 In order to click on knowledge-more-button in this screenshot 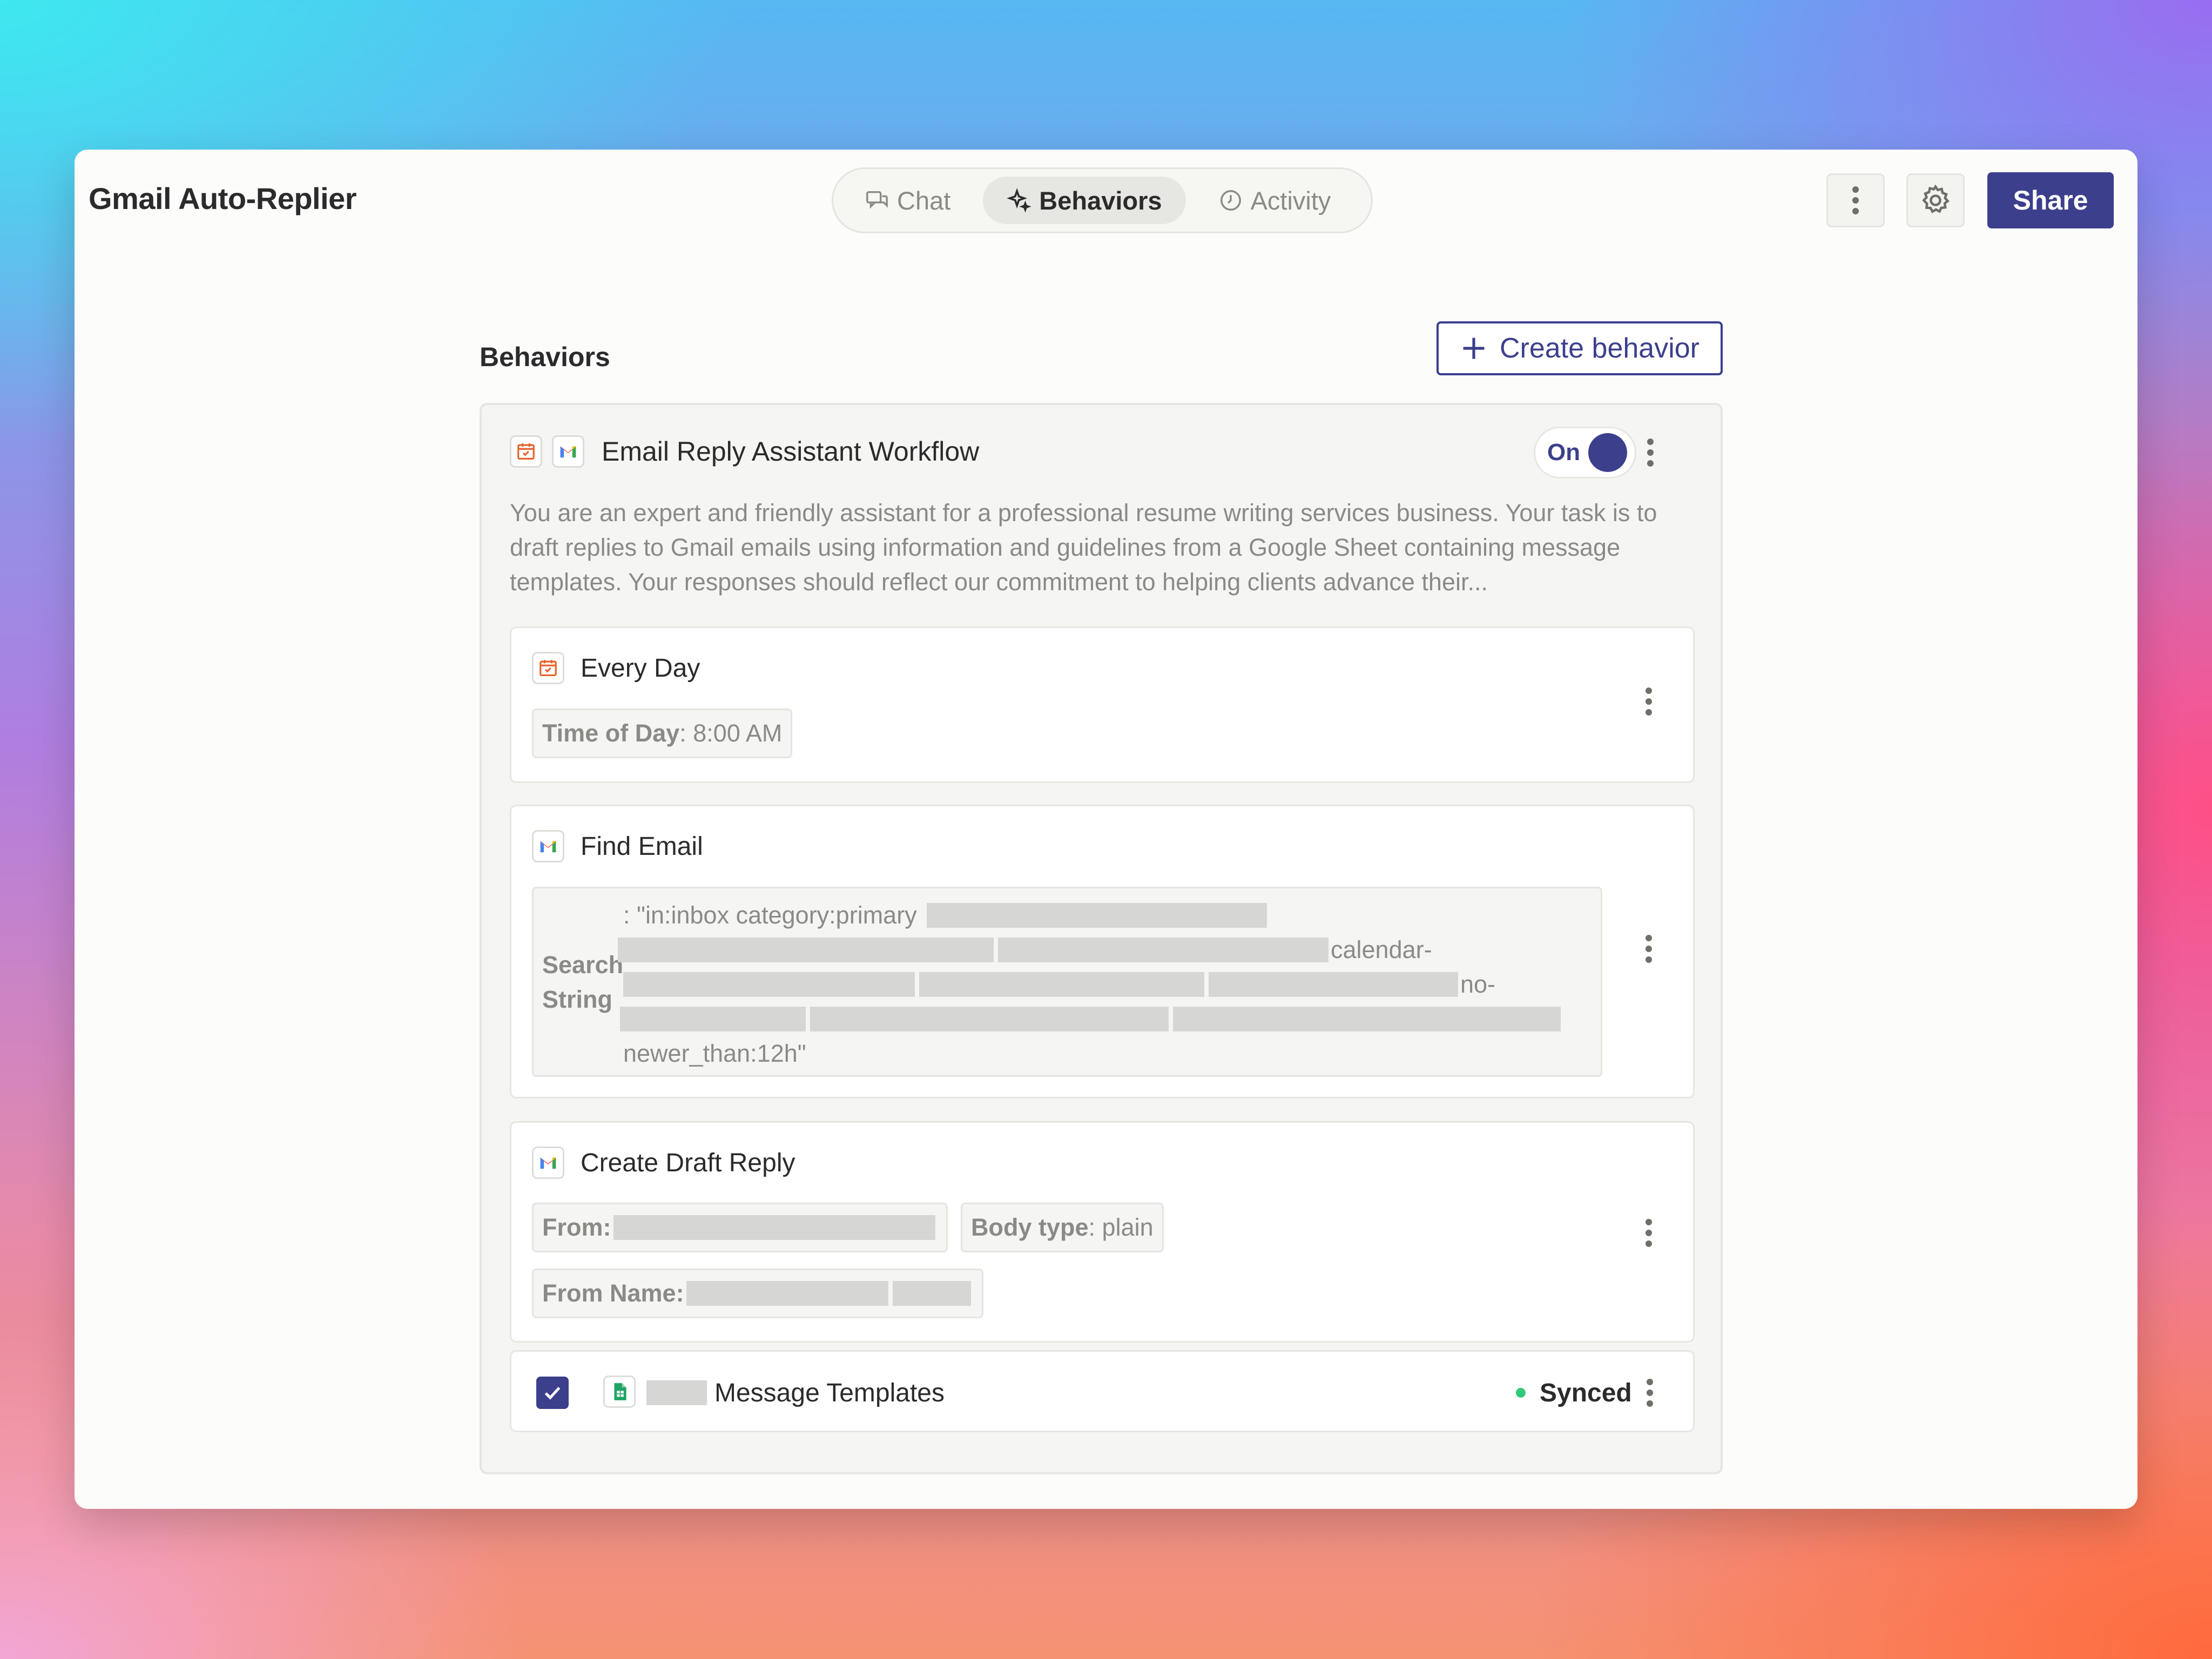, I will do `click(1650, 1392)`.